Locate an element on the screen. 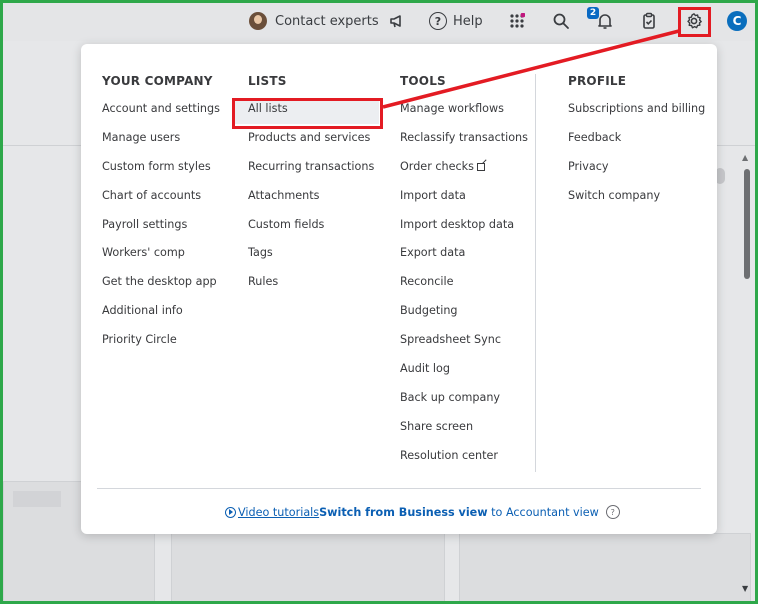  annotation-connector is located at coordinates (531, 69).